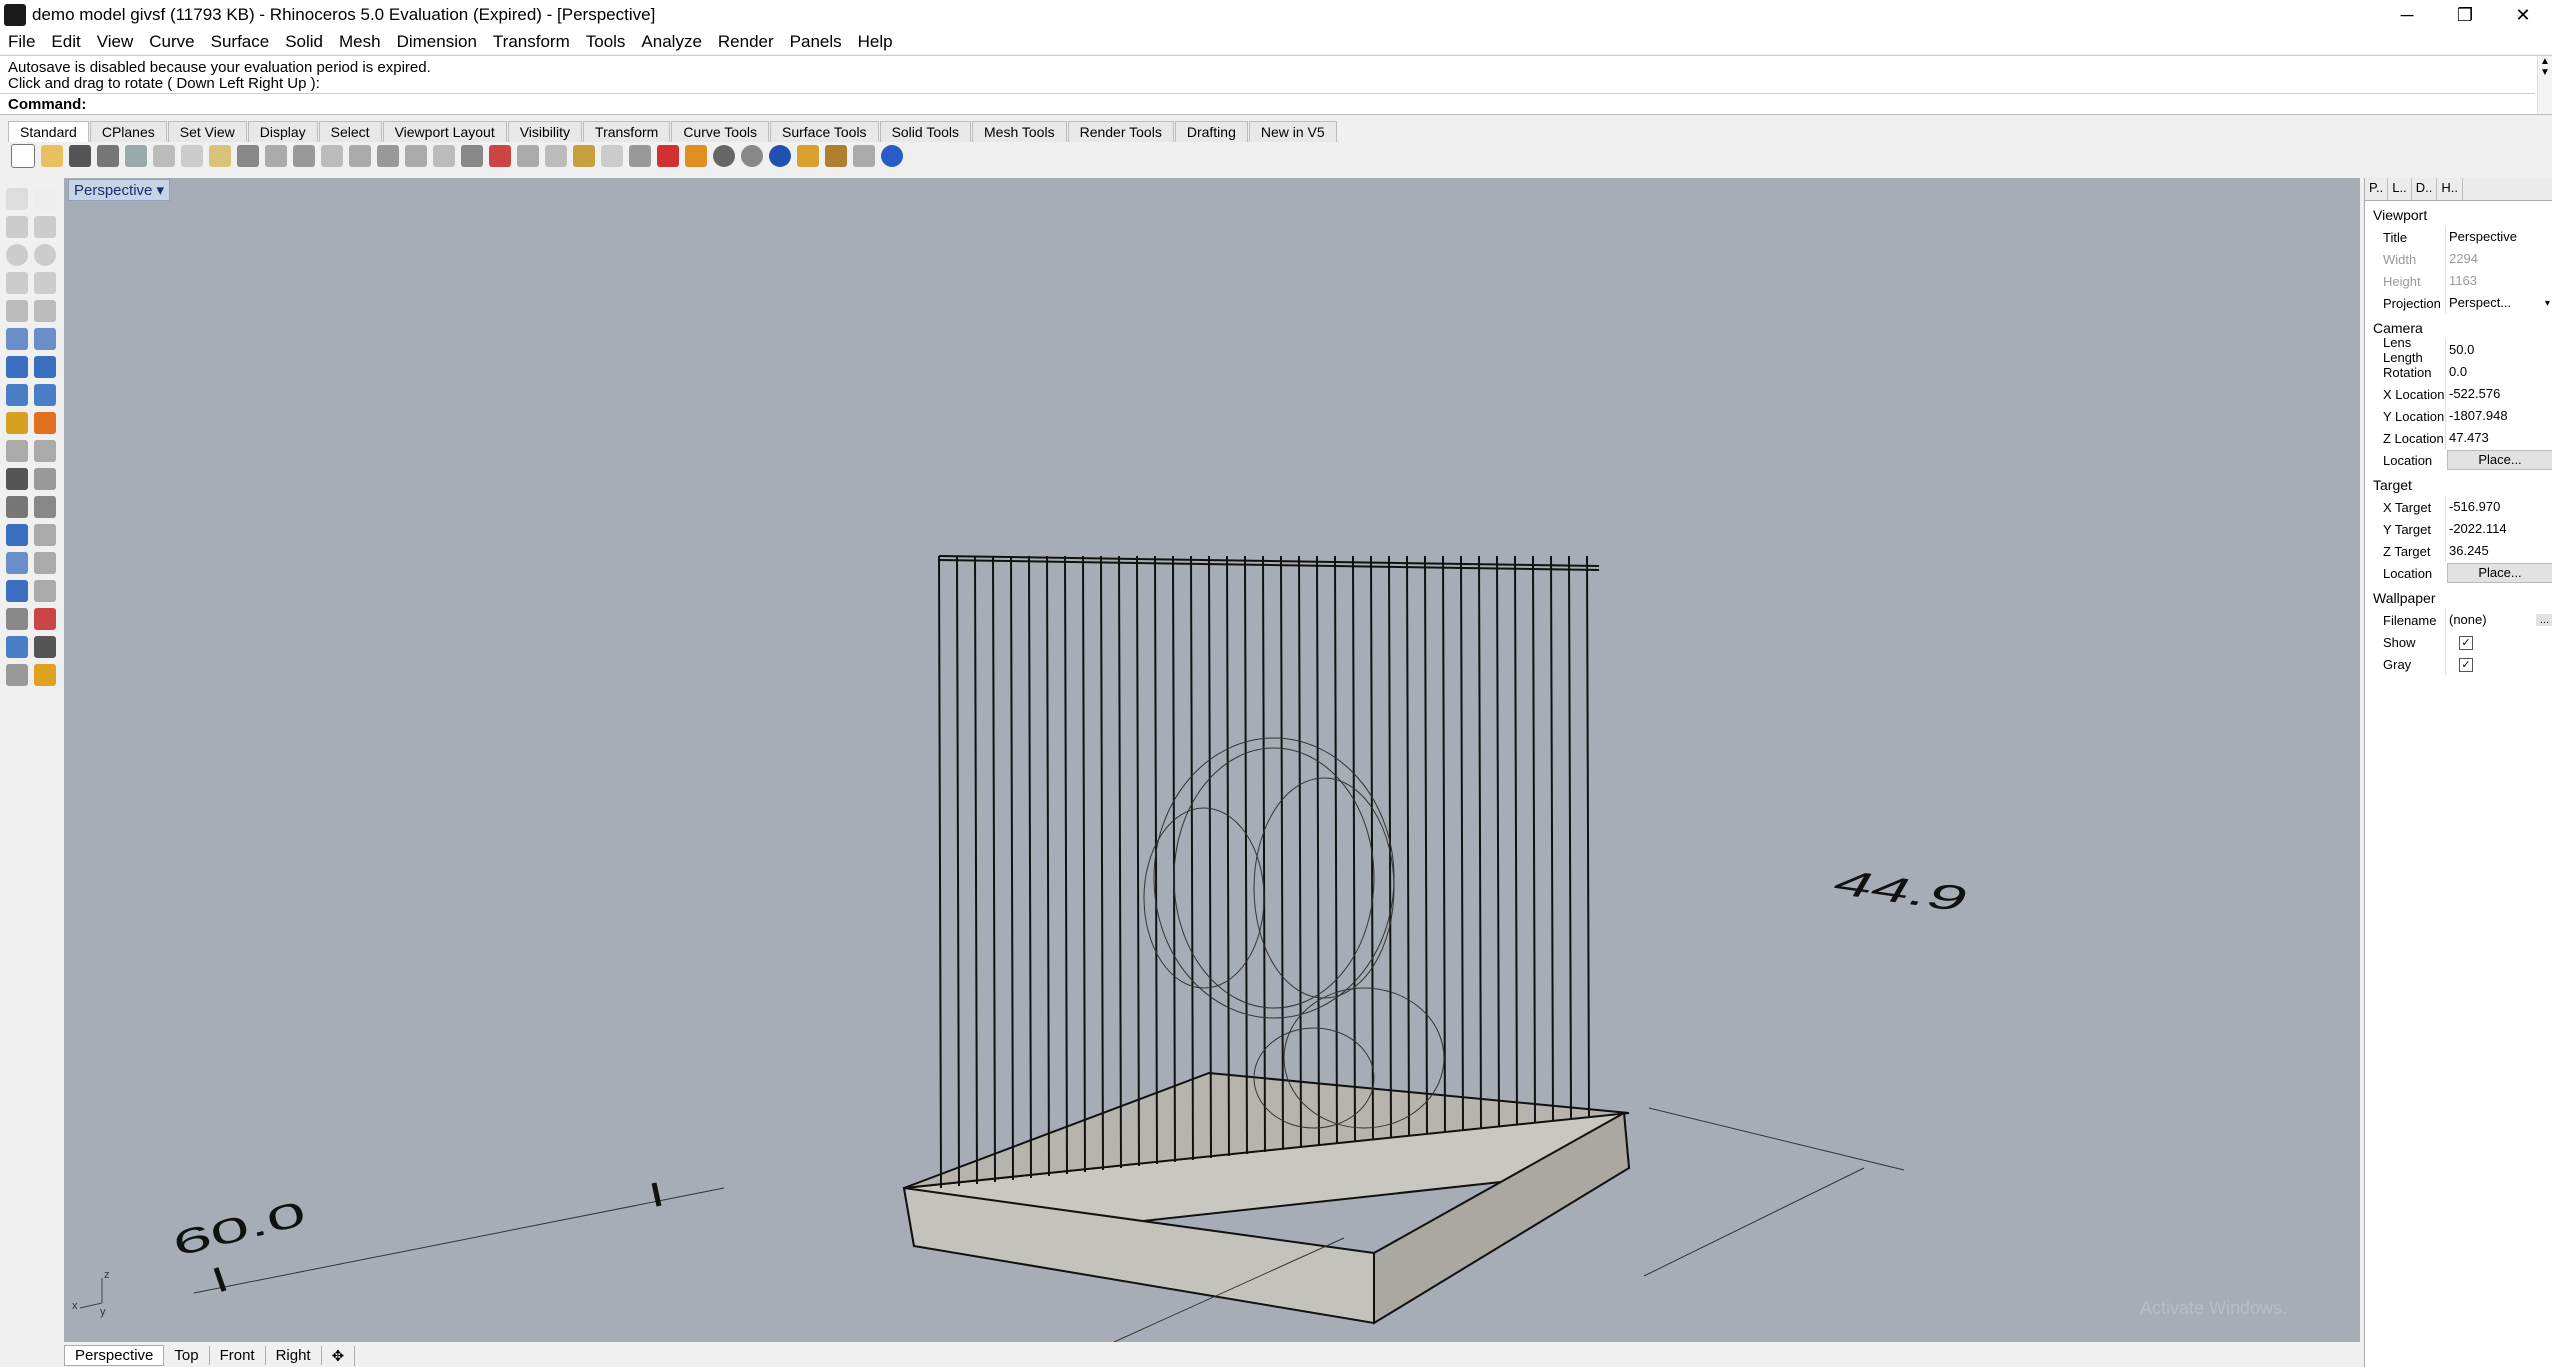 This screenshot has height=1367, width=2552. I want to click on copy-icon, so click(192, 156).